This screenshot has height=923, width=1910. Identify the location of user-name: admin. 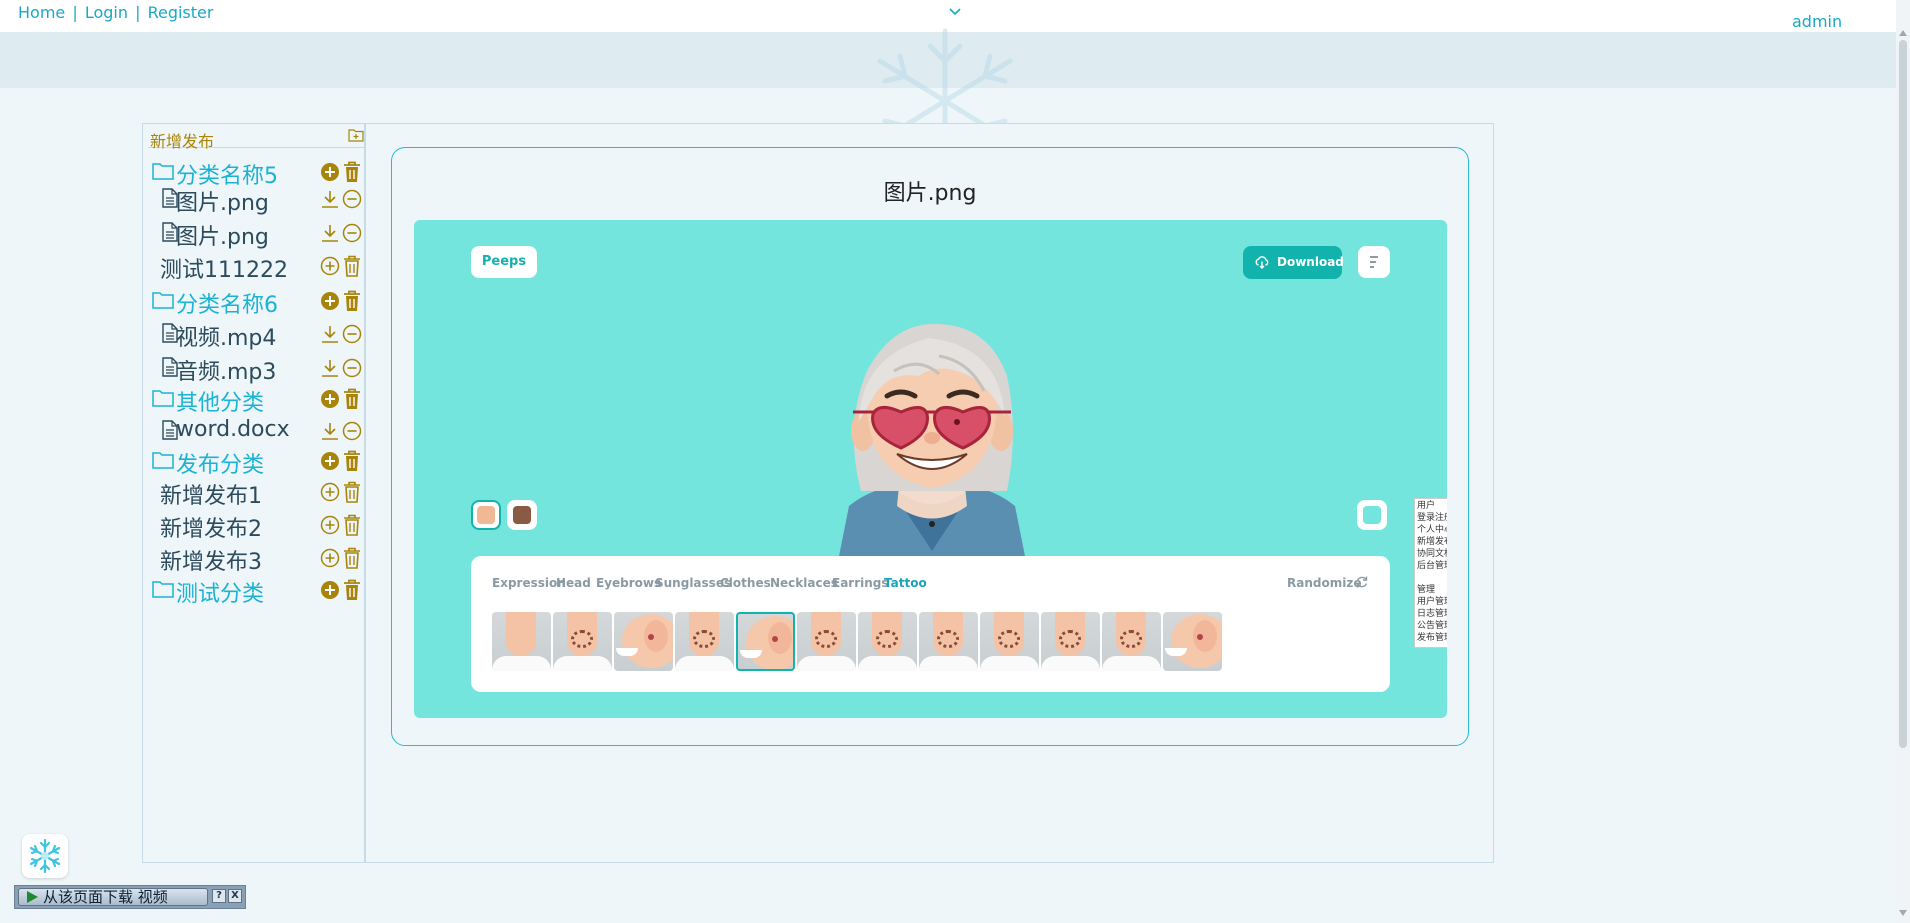
(1817, 21).